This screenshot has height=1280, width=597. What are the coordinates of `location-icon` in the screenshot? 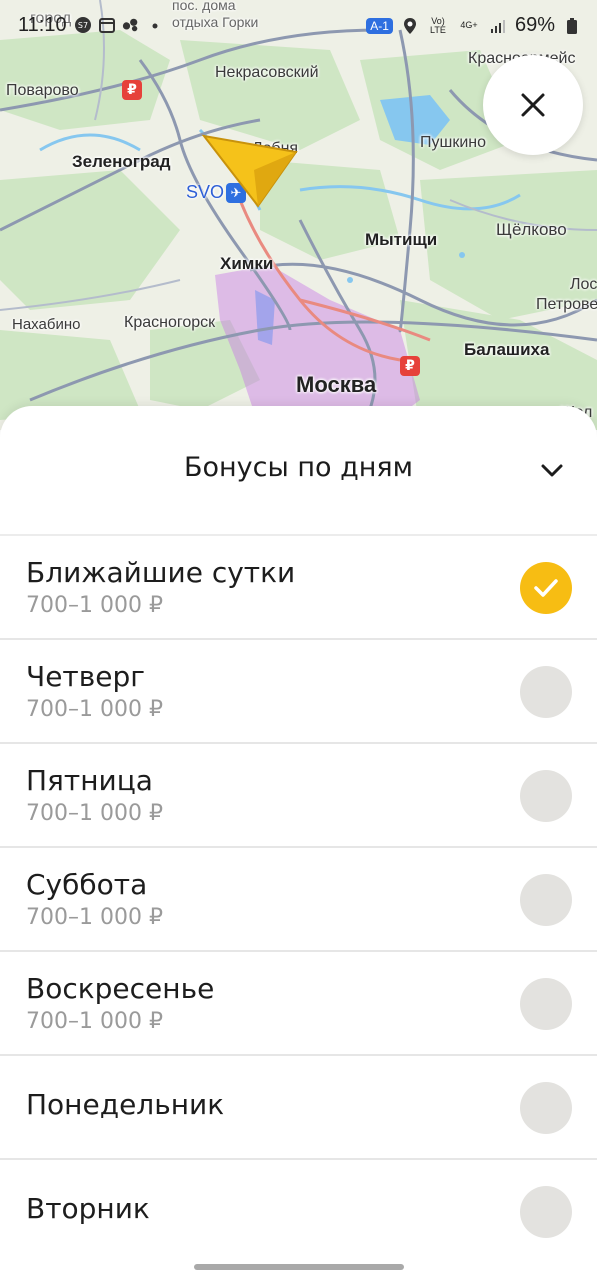 It's located at (410, 26).